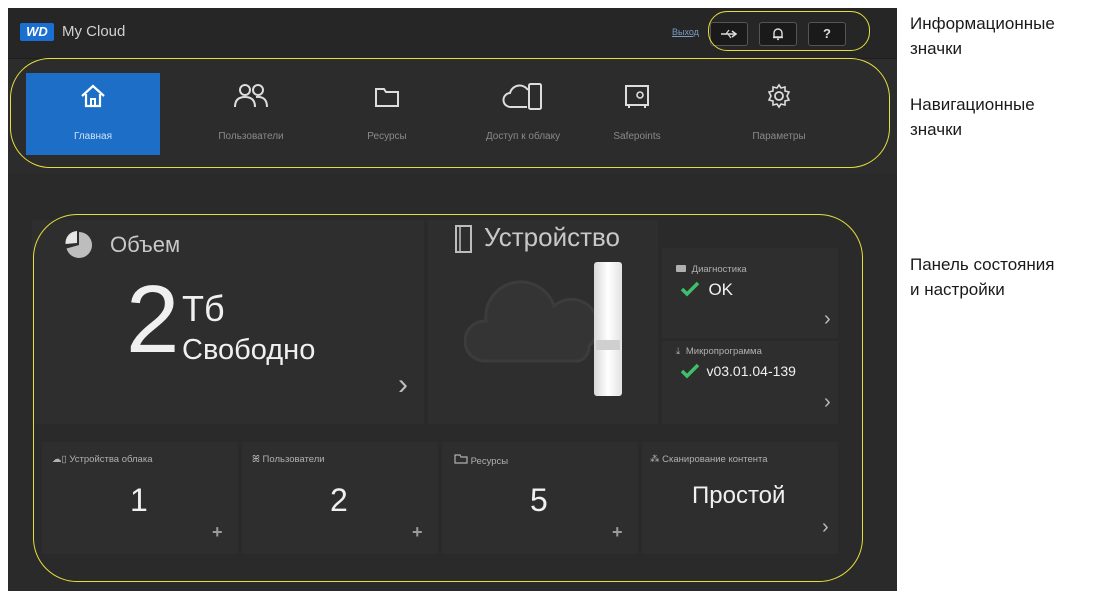  What do you see at coordinates (723, 351) in the screenshot?
I see `firmware-label: Микропрограмма` at bounding box center [723, 351].